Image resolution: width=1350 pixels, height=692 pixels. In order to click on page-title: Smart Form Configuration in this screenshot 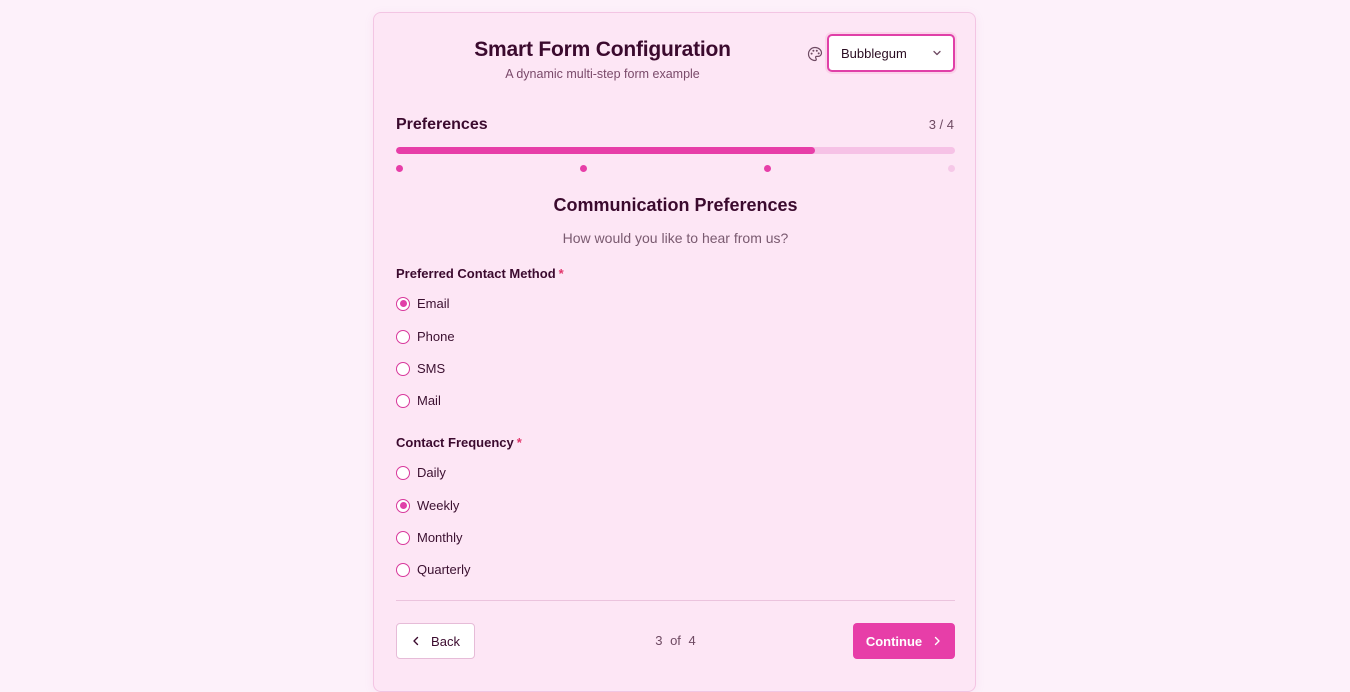, I will do `click(602, 49)`.